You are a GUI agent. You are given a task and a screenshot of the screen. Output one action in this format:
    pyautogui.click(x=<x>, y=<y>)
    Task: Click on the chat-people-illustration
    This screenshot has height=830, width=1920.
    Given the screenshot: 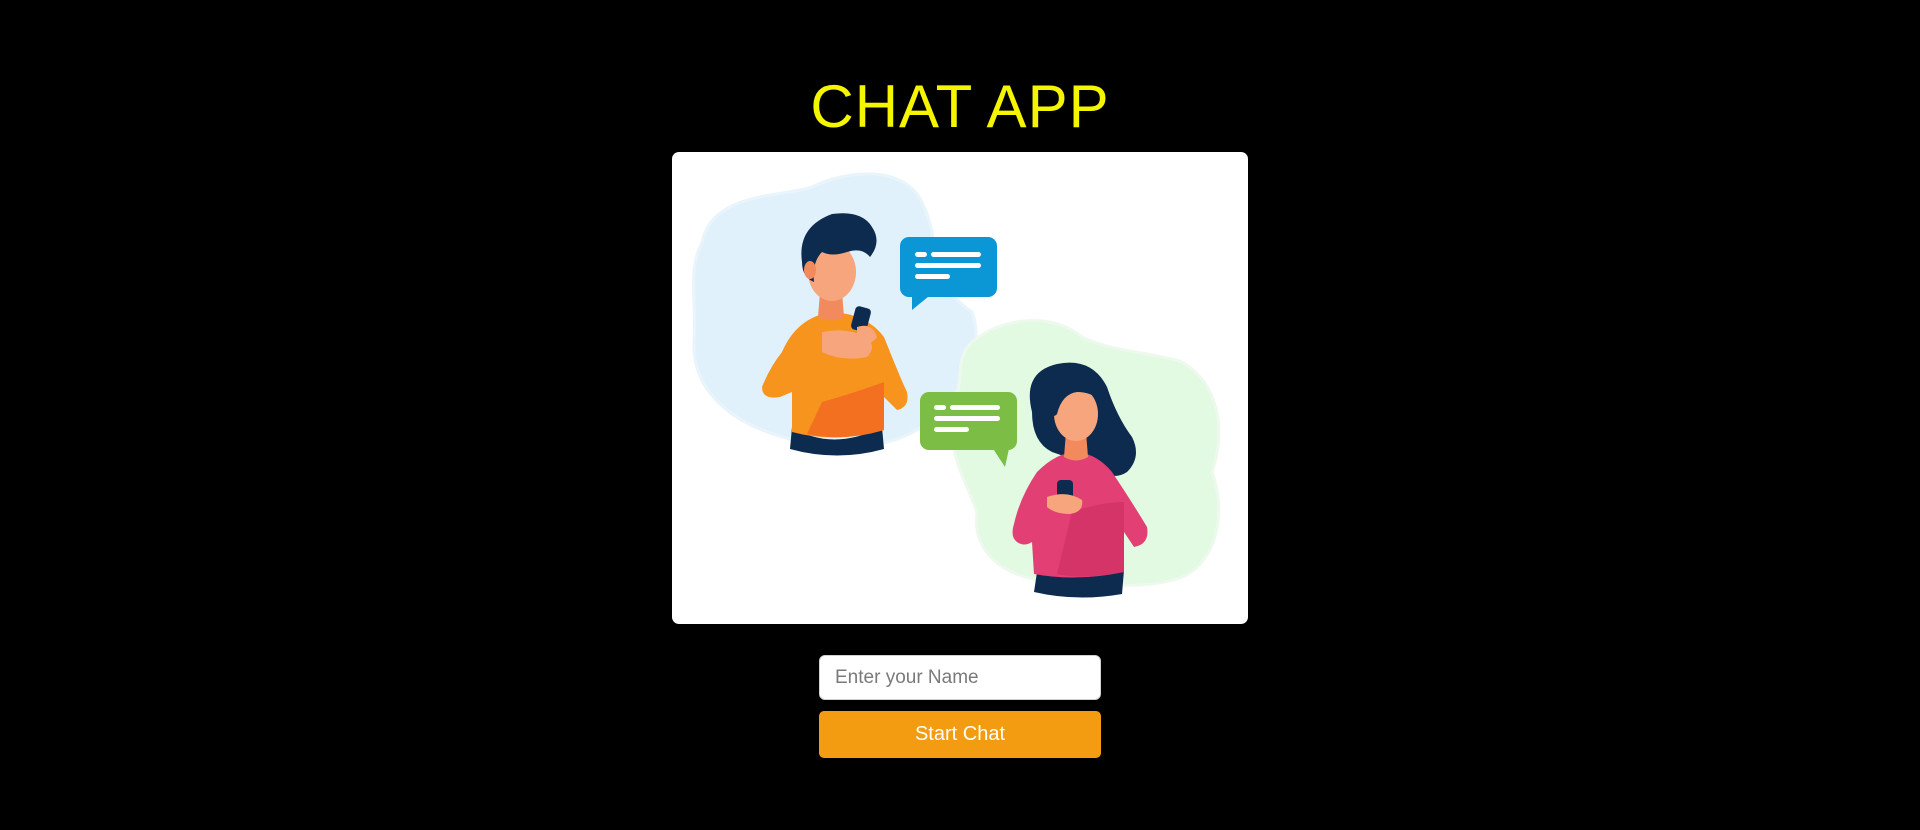 What is the action you would take?
    pyautogui.click(x=956, y=385)
    